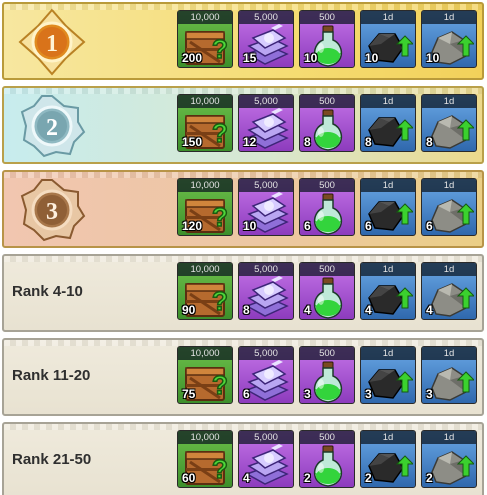 This screenshot has height=495, width=487. I want to click on reward-slot-crate: 10,000 90, so click(205, 291).